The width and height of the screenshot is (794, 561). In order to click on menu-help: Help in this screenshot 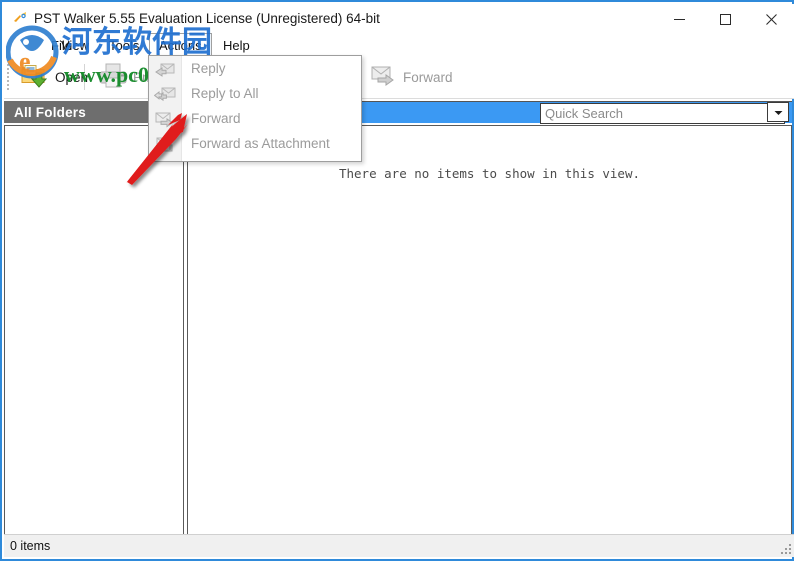, I will do `click(236, 45)`.